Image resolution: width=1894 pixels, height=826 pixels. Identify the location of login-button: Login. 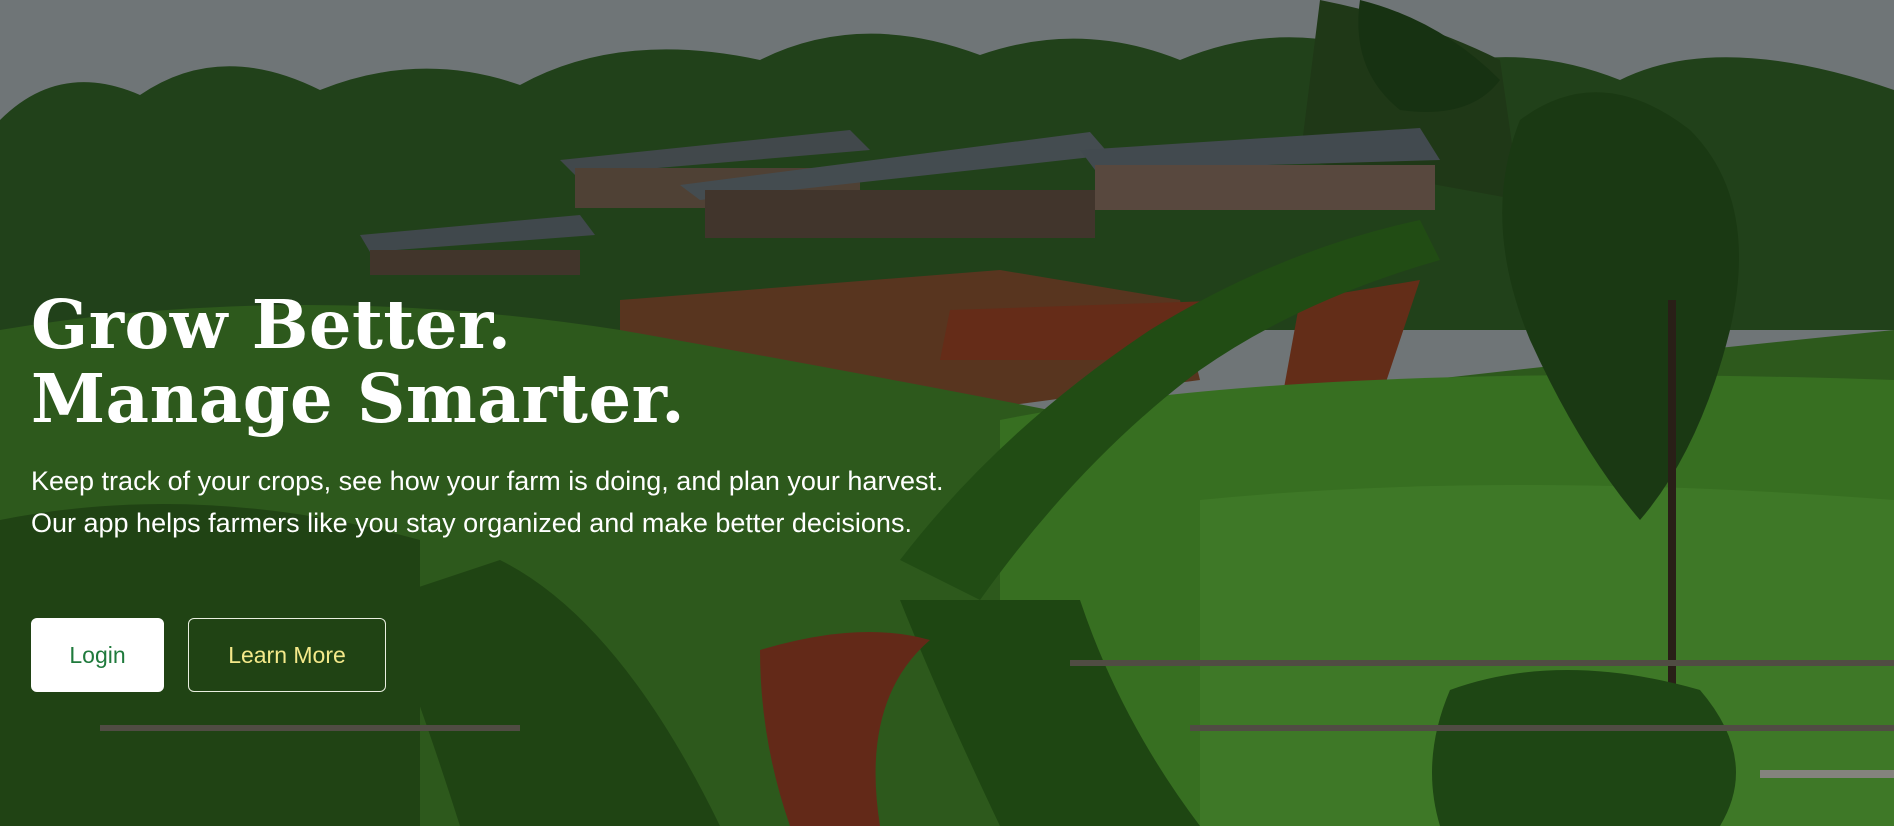
(97, 655).